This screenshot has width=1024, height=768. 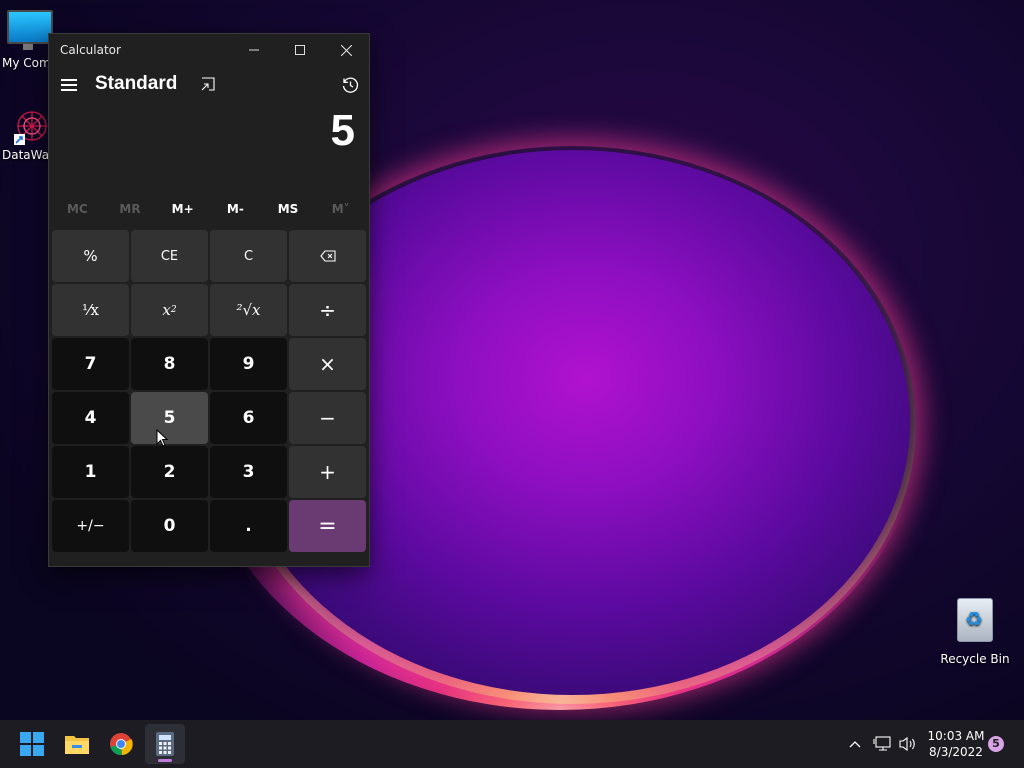 I want to click on history-icon, so click(x=350, y=85).